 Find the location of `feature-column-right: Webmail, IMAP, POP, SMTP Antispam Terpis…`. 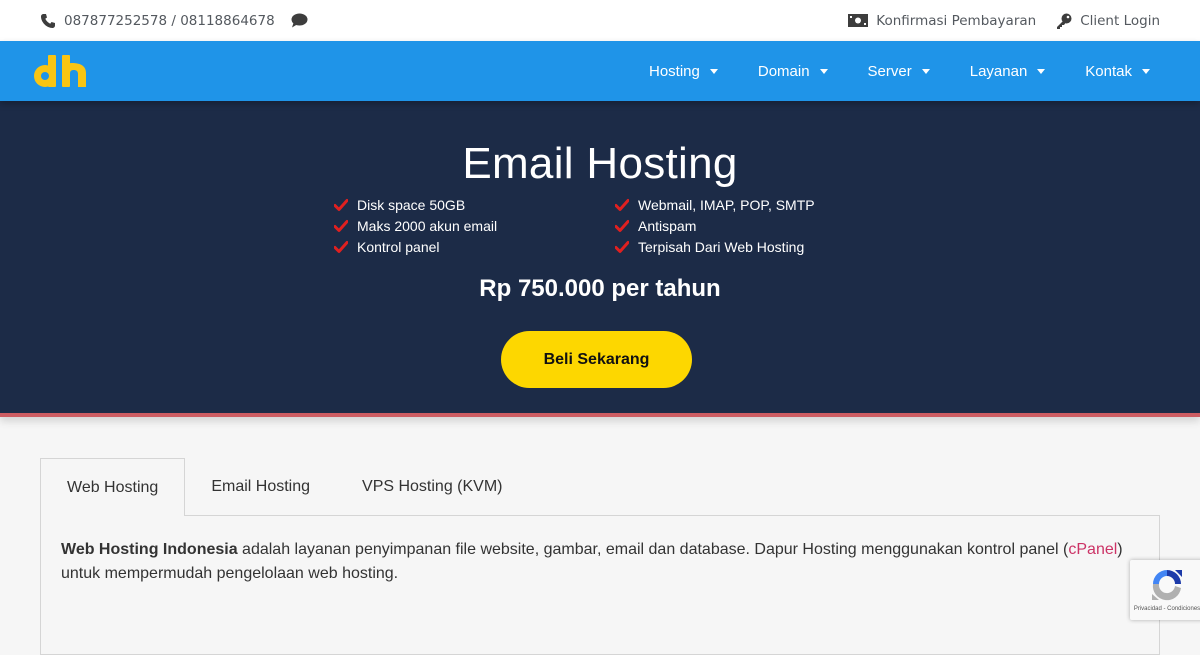

feature-column-right: Webmail, IMAP, POP, SMTP Antispam Terpis… is located at coordinates (755, 225).